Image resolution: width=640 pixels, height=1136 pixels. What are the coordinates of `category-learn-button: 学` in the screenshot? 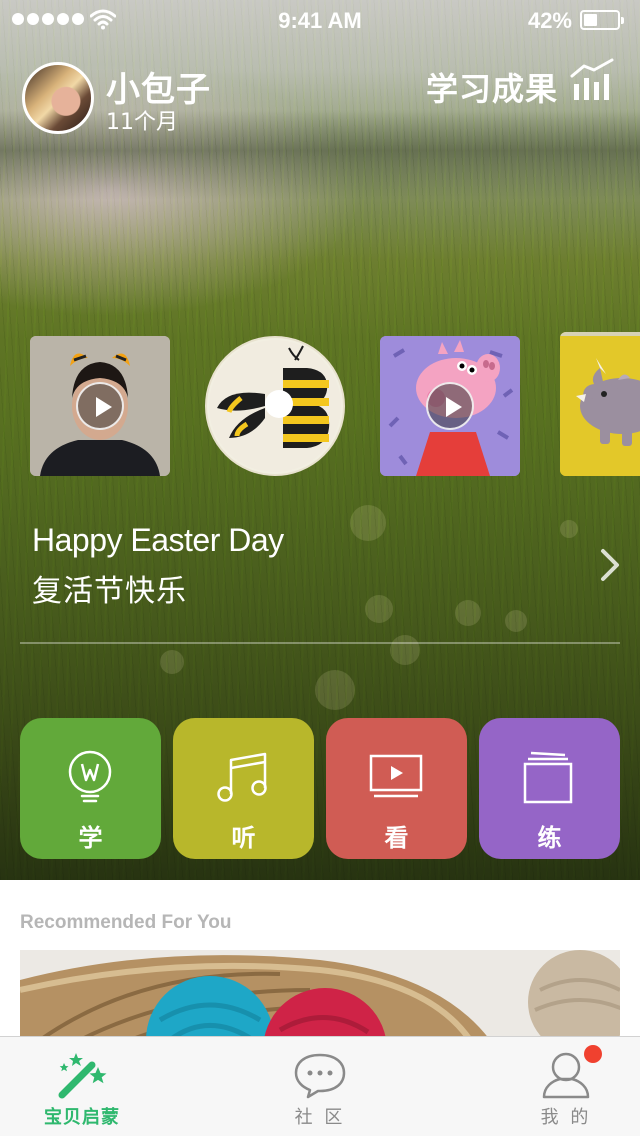 It's located at (90, 788).